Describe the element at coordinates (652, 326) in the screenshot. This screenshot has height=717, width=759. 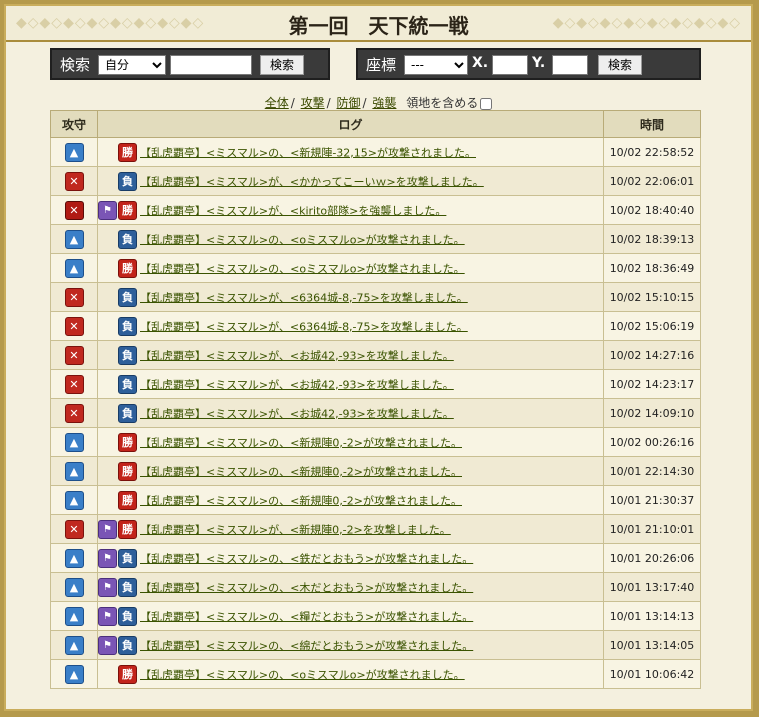
I see `time-cell: 10/02 15:06:19` at that location.